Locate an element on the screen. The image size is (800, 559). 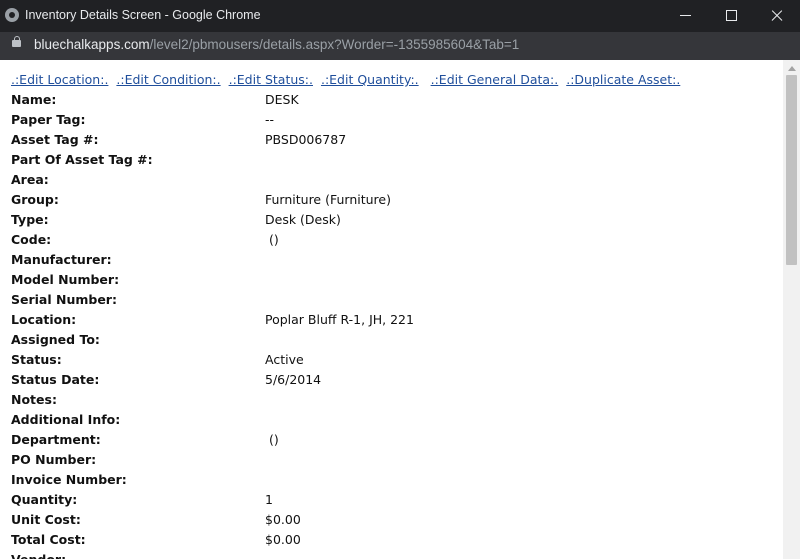
field-label: Part Of Asset Tag #: is located at coordinates (82, 159).